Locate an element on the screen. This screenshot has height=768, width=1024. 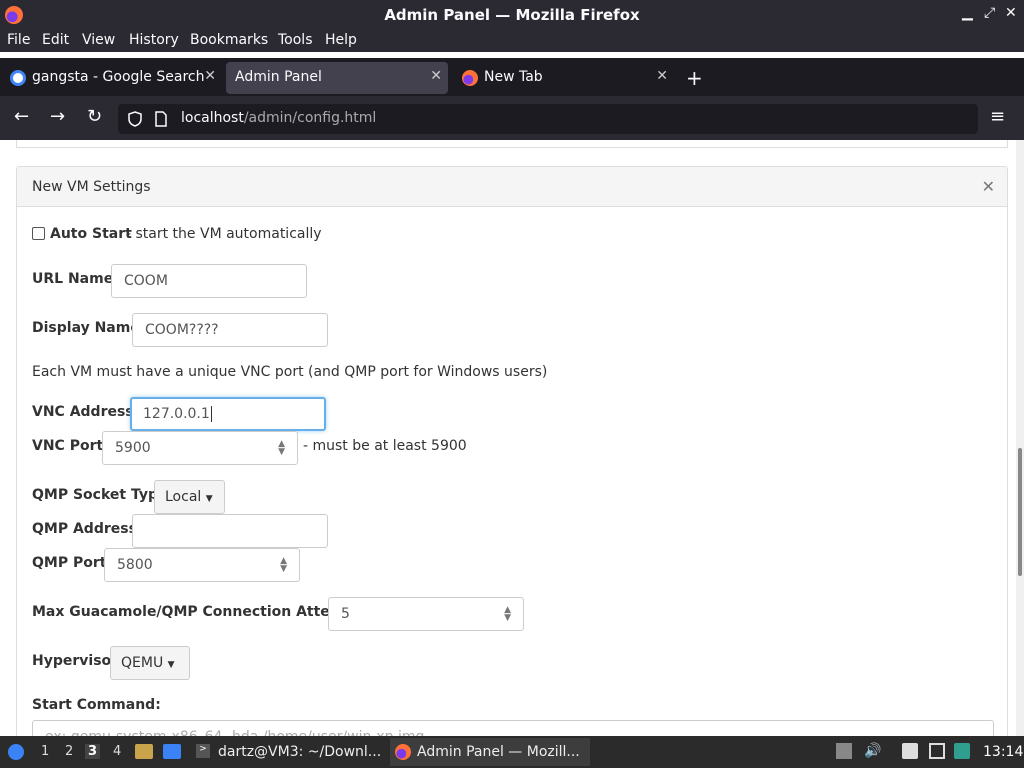
url-name-label: URL Name: is located at coordinates (75, 279).